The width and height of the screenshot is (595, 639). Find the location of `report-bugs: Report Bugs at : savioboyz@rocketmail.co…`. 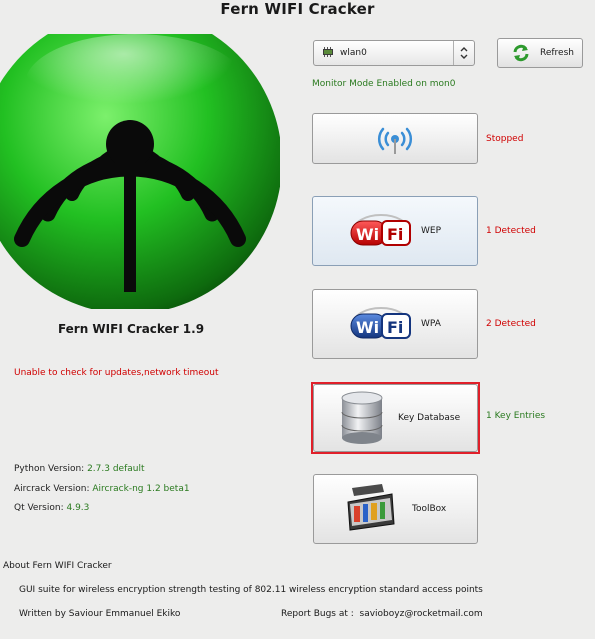

report-bugs: Report Bugs at : savioboyz@rocketmail.co… is located at coordinates (382, 614).